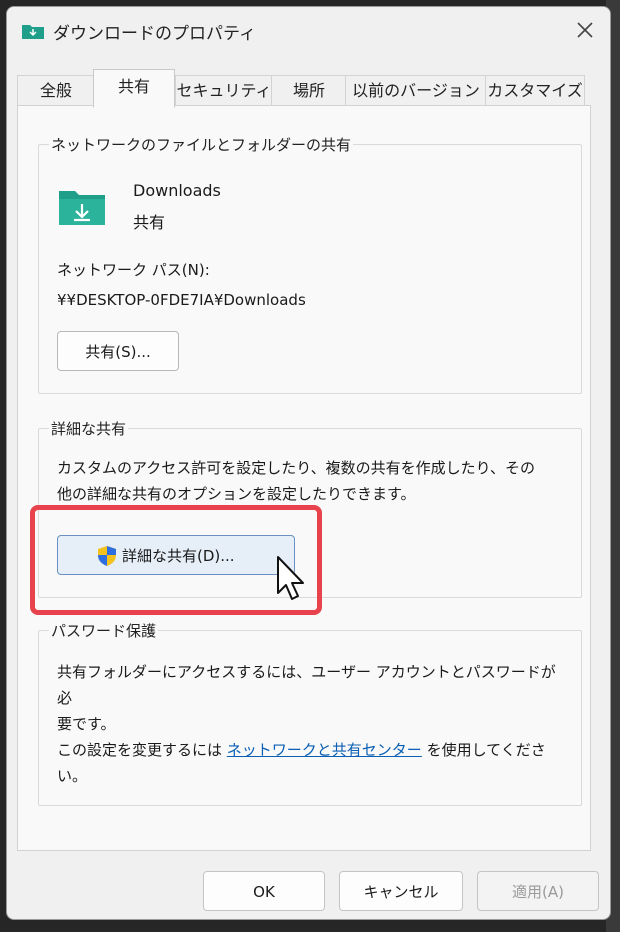  I want to click on folder-icon, so click(33, 32).